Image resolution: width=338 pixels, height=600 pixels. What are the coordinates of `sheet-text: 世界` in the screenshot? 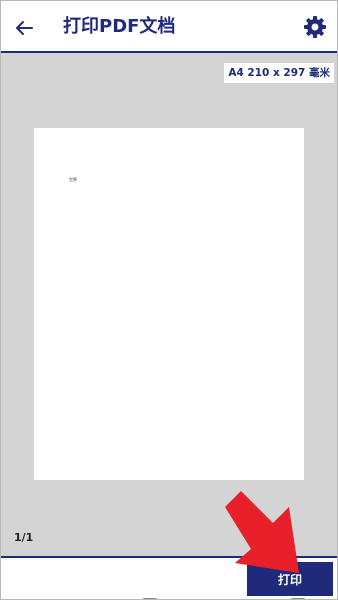 It's located at (73, 179).